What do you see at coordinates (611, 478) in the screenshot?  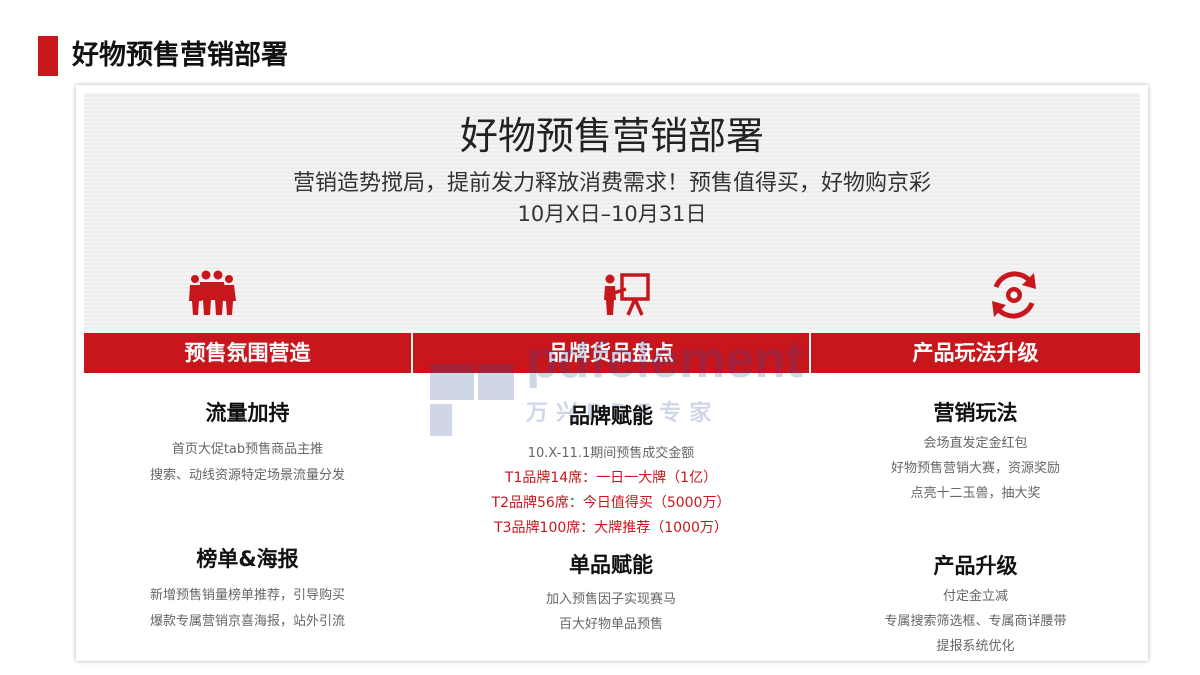 I see `brand-tier-line: T1品牌14席：一日一大牌（1亿）` at bounding box center [611, 478].